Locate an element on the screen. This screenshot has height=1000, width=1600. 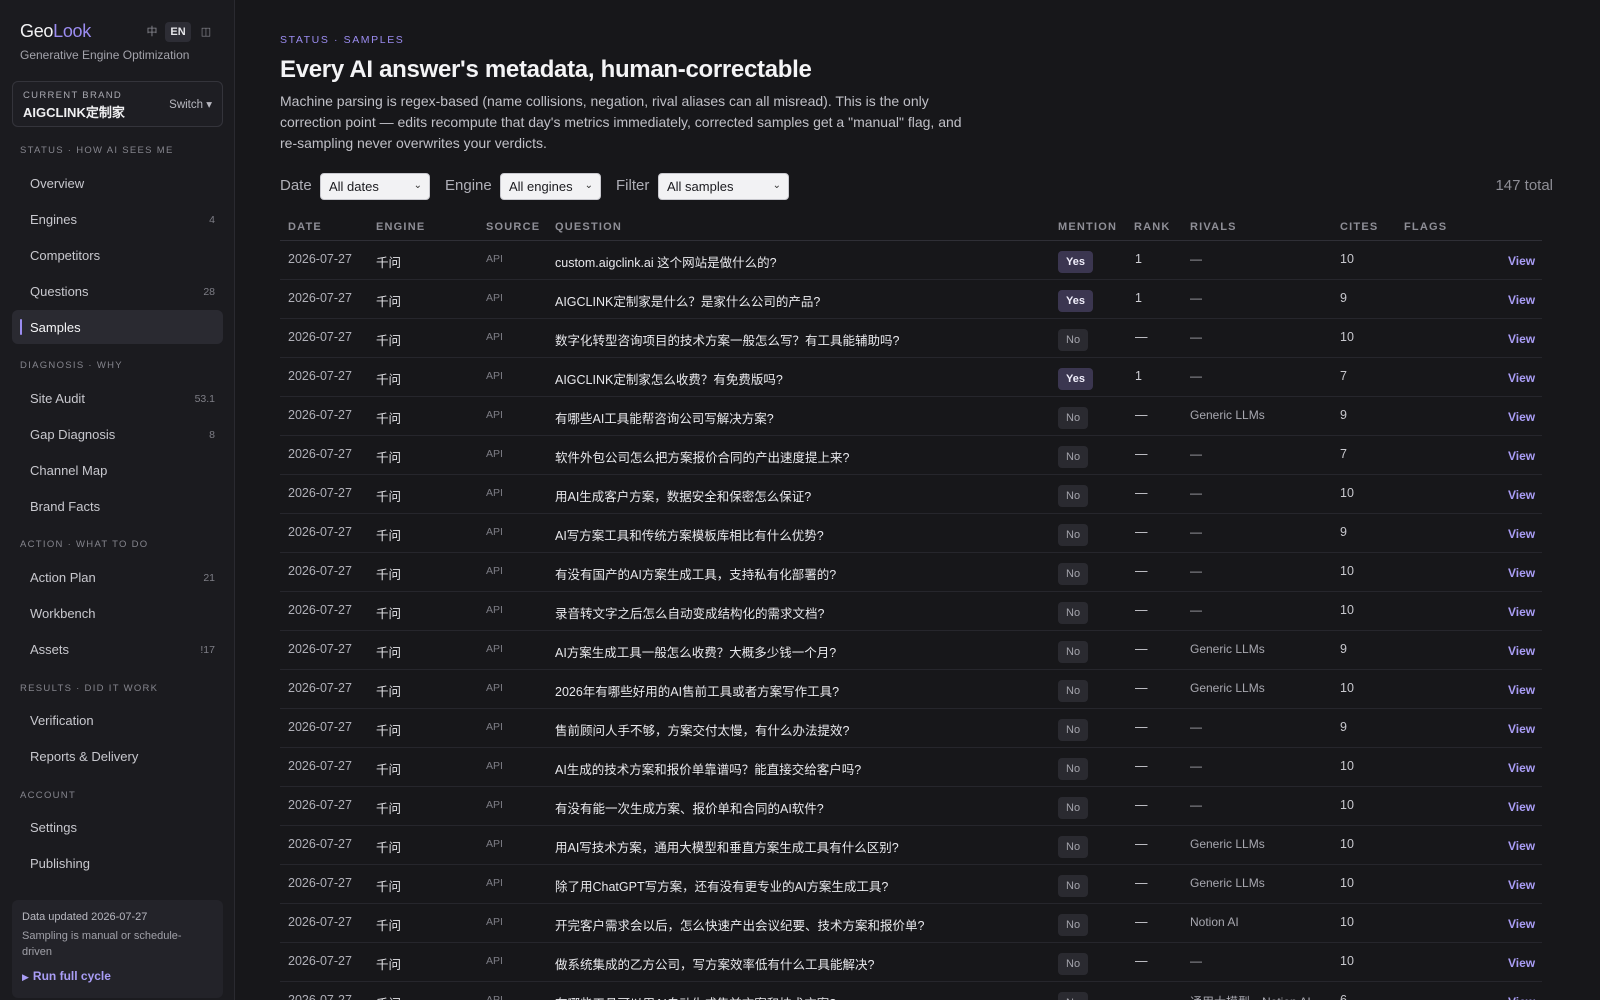
sidebar-item-brand-facts: Brand Facts is located at coordinates (117, 506).